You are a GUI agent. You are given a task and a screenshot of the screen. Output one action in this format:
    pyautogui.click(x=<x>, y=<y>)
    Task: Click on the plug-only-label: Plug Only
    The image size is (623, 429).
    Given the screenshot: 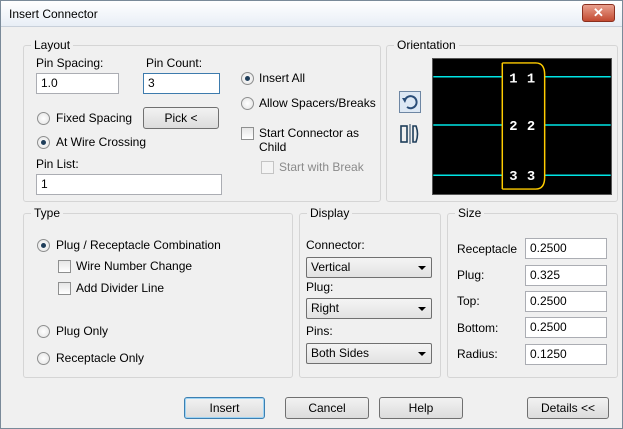 What is the action you would take?
    pyautogui.click(x=82, y=331)
    